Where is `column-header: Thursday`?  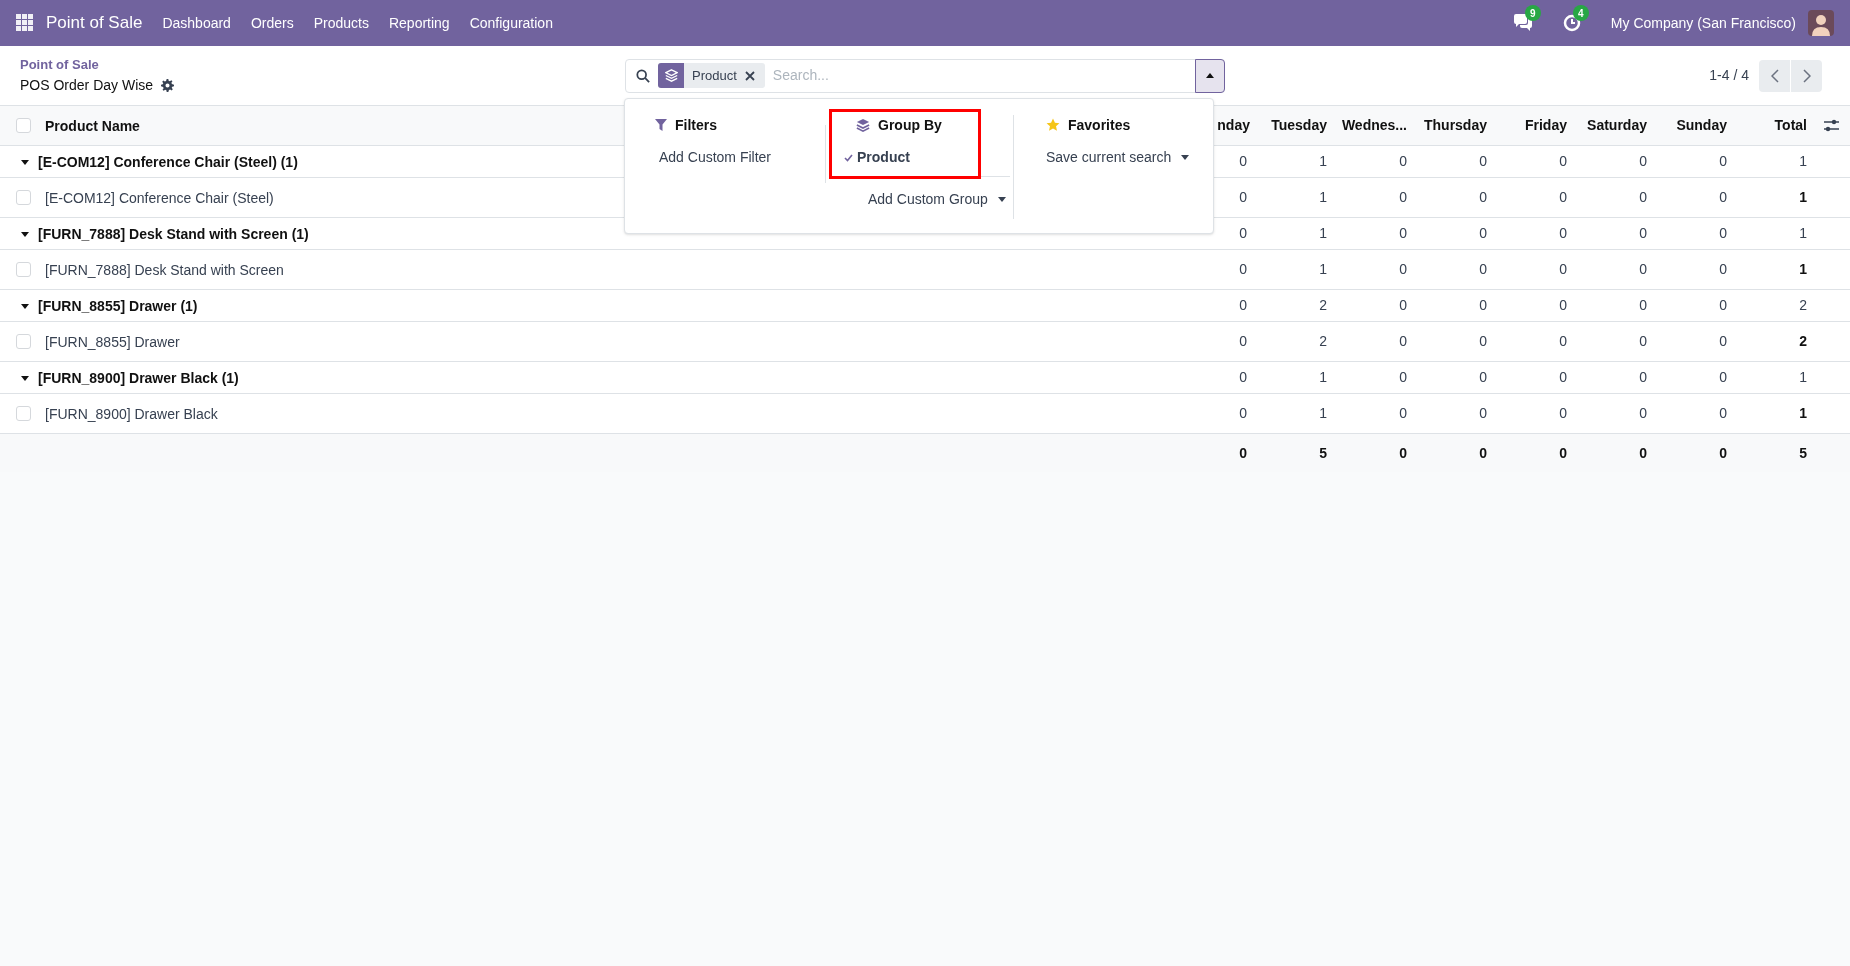 column-header: Thursday is located at coordinates (1455, 125).